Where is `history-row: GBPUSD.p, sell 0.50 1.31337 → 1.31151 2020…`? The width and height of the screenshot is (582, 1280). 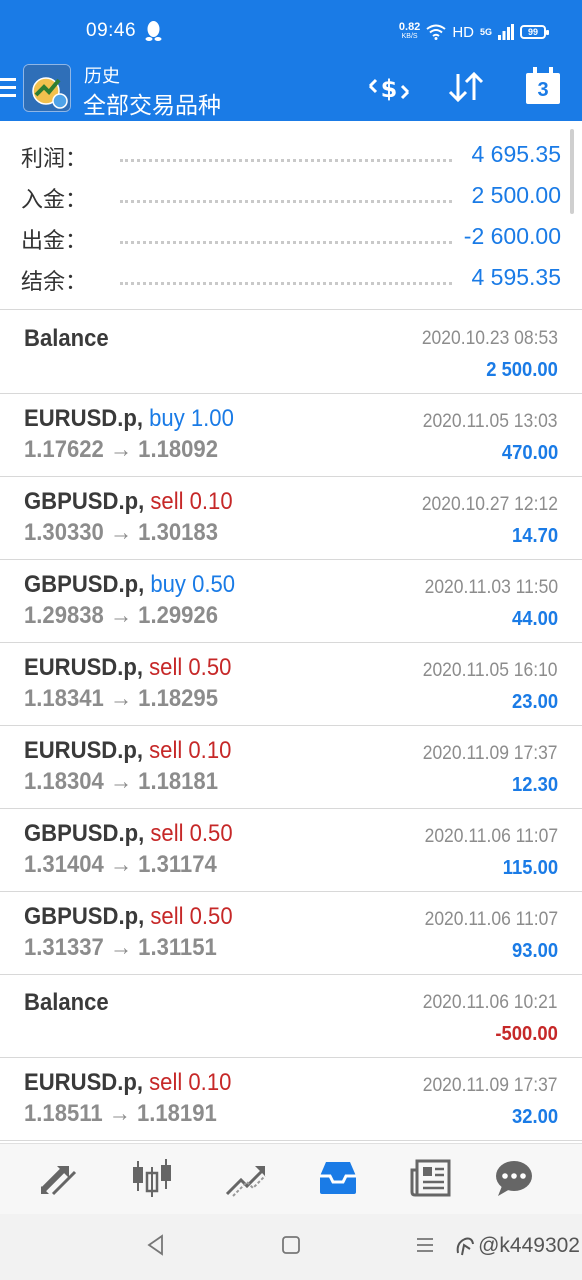 history-row: GBPUSD.p, sell 0.50 1.31337 → 1.31151 2020… is located at coordinates (291, 933).